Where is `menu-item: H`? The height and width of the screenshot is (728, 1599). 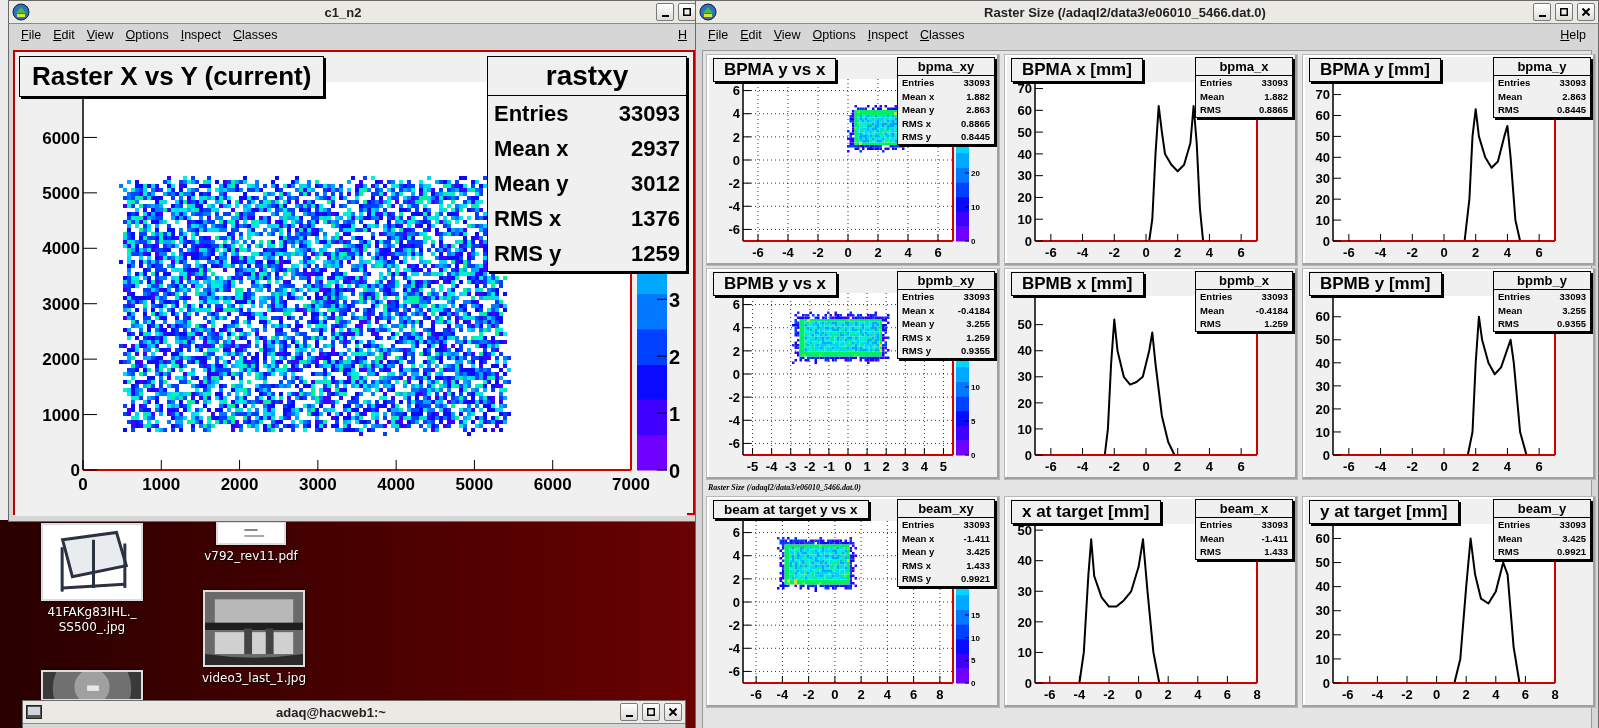
menu-item: H is located at coordinates (682, 35).